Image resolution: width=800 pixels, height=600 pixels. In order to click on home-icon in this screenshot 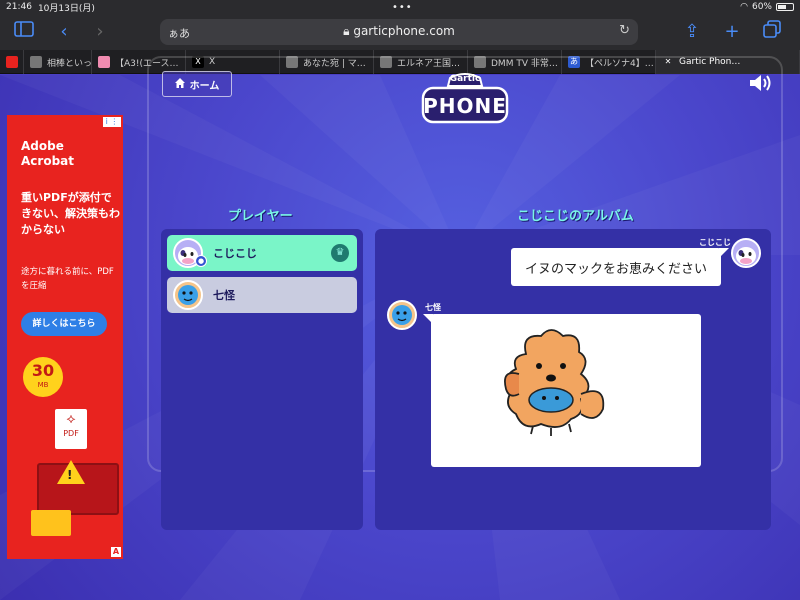, I will do `click(179, 84)`.